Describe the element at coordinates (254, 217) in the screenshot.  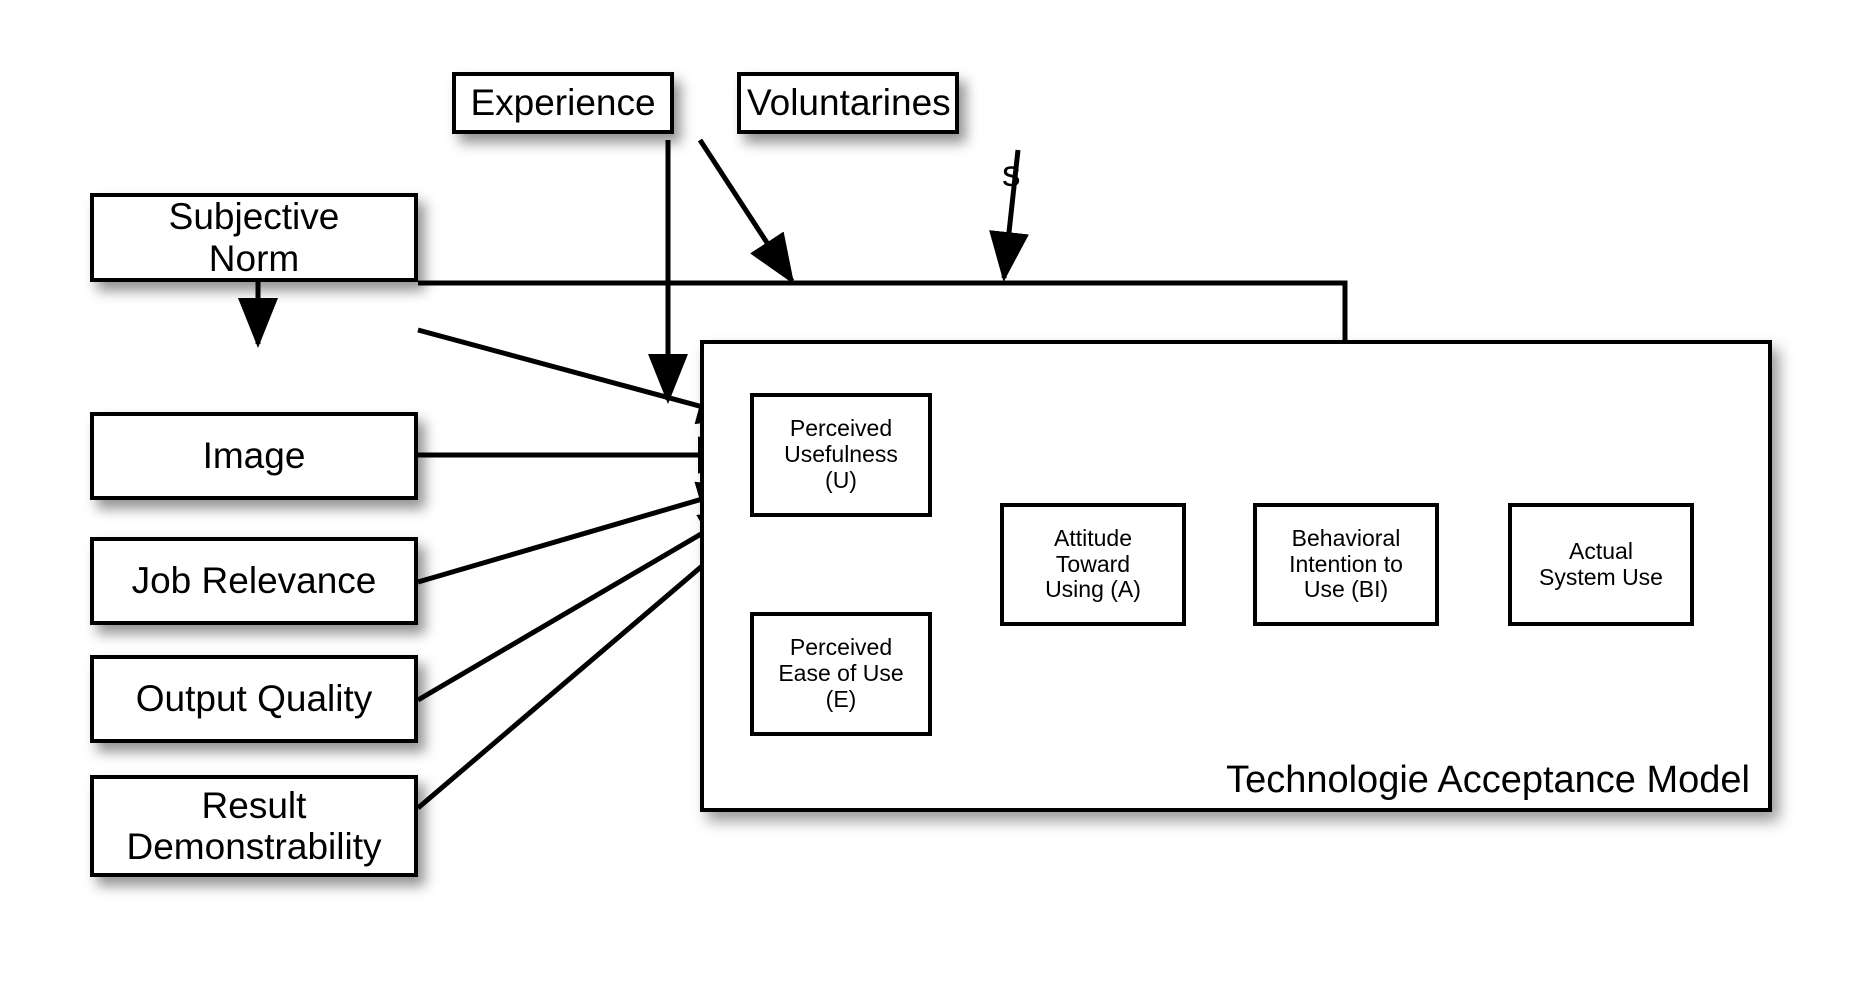
I see `node-subjective-norm-line1: Subjective` at that location.